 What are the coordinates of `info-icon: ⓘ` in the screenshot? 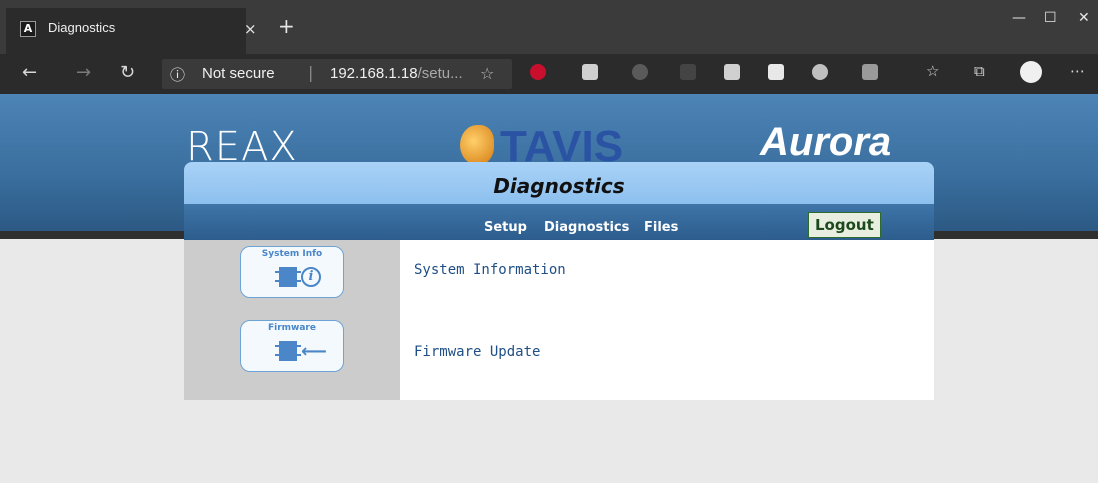 It's located at (177, 74).